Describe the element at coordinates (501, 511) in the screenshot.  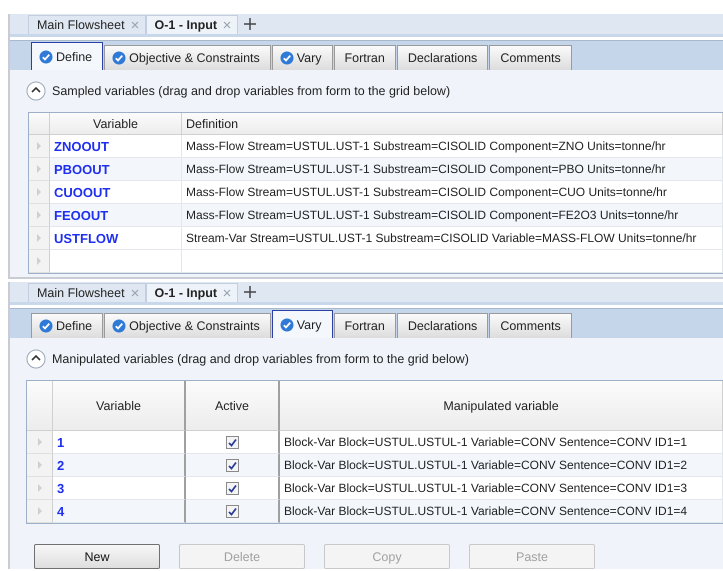
I see `definition-cell: Block-Var Block=USTUL.USTUL-1 Variable=CONV Sentence=CONV ID1=4` at that location.